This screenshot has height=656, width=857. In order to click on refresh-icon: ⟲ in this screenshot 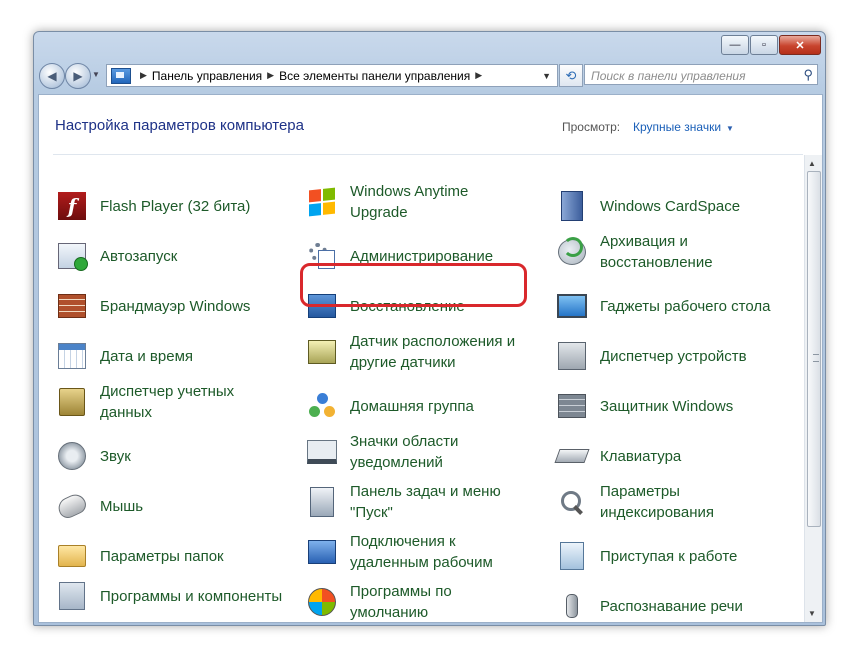, I will do `click(571, 75)`.